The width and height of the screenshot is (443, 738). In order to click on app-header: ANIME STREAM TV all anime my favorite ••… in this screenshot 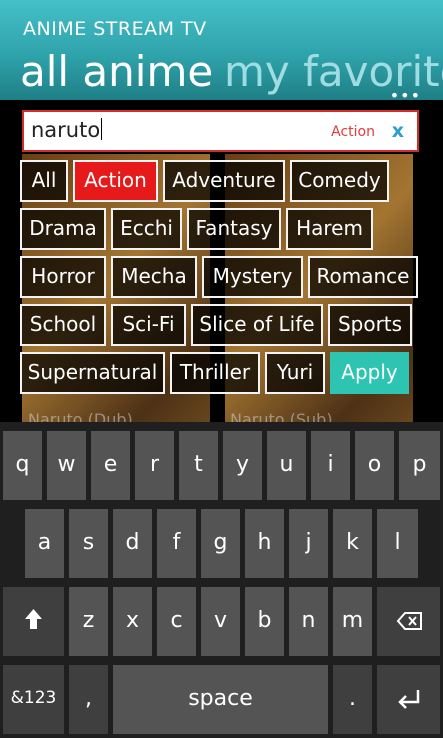, I will do `click(221, 52)`.